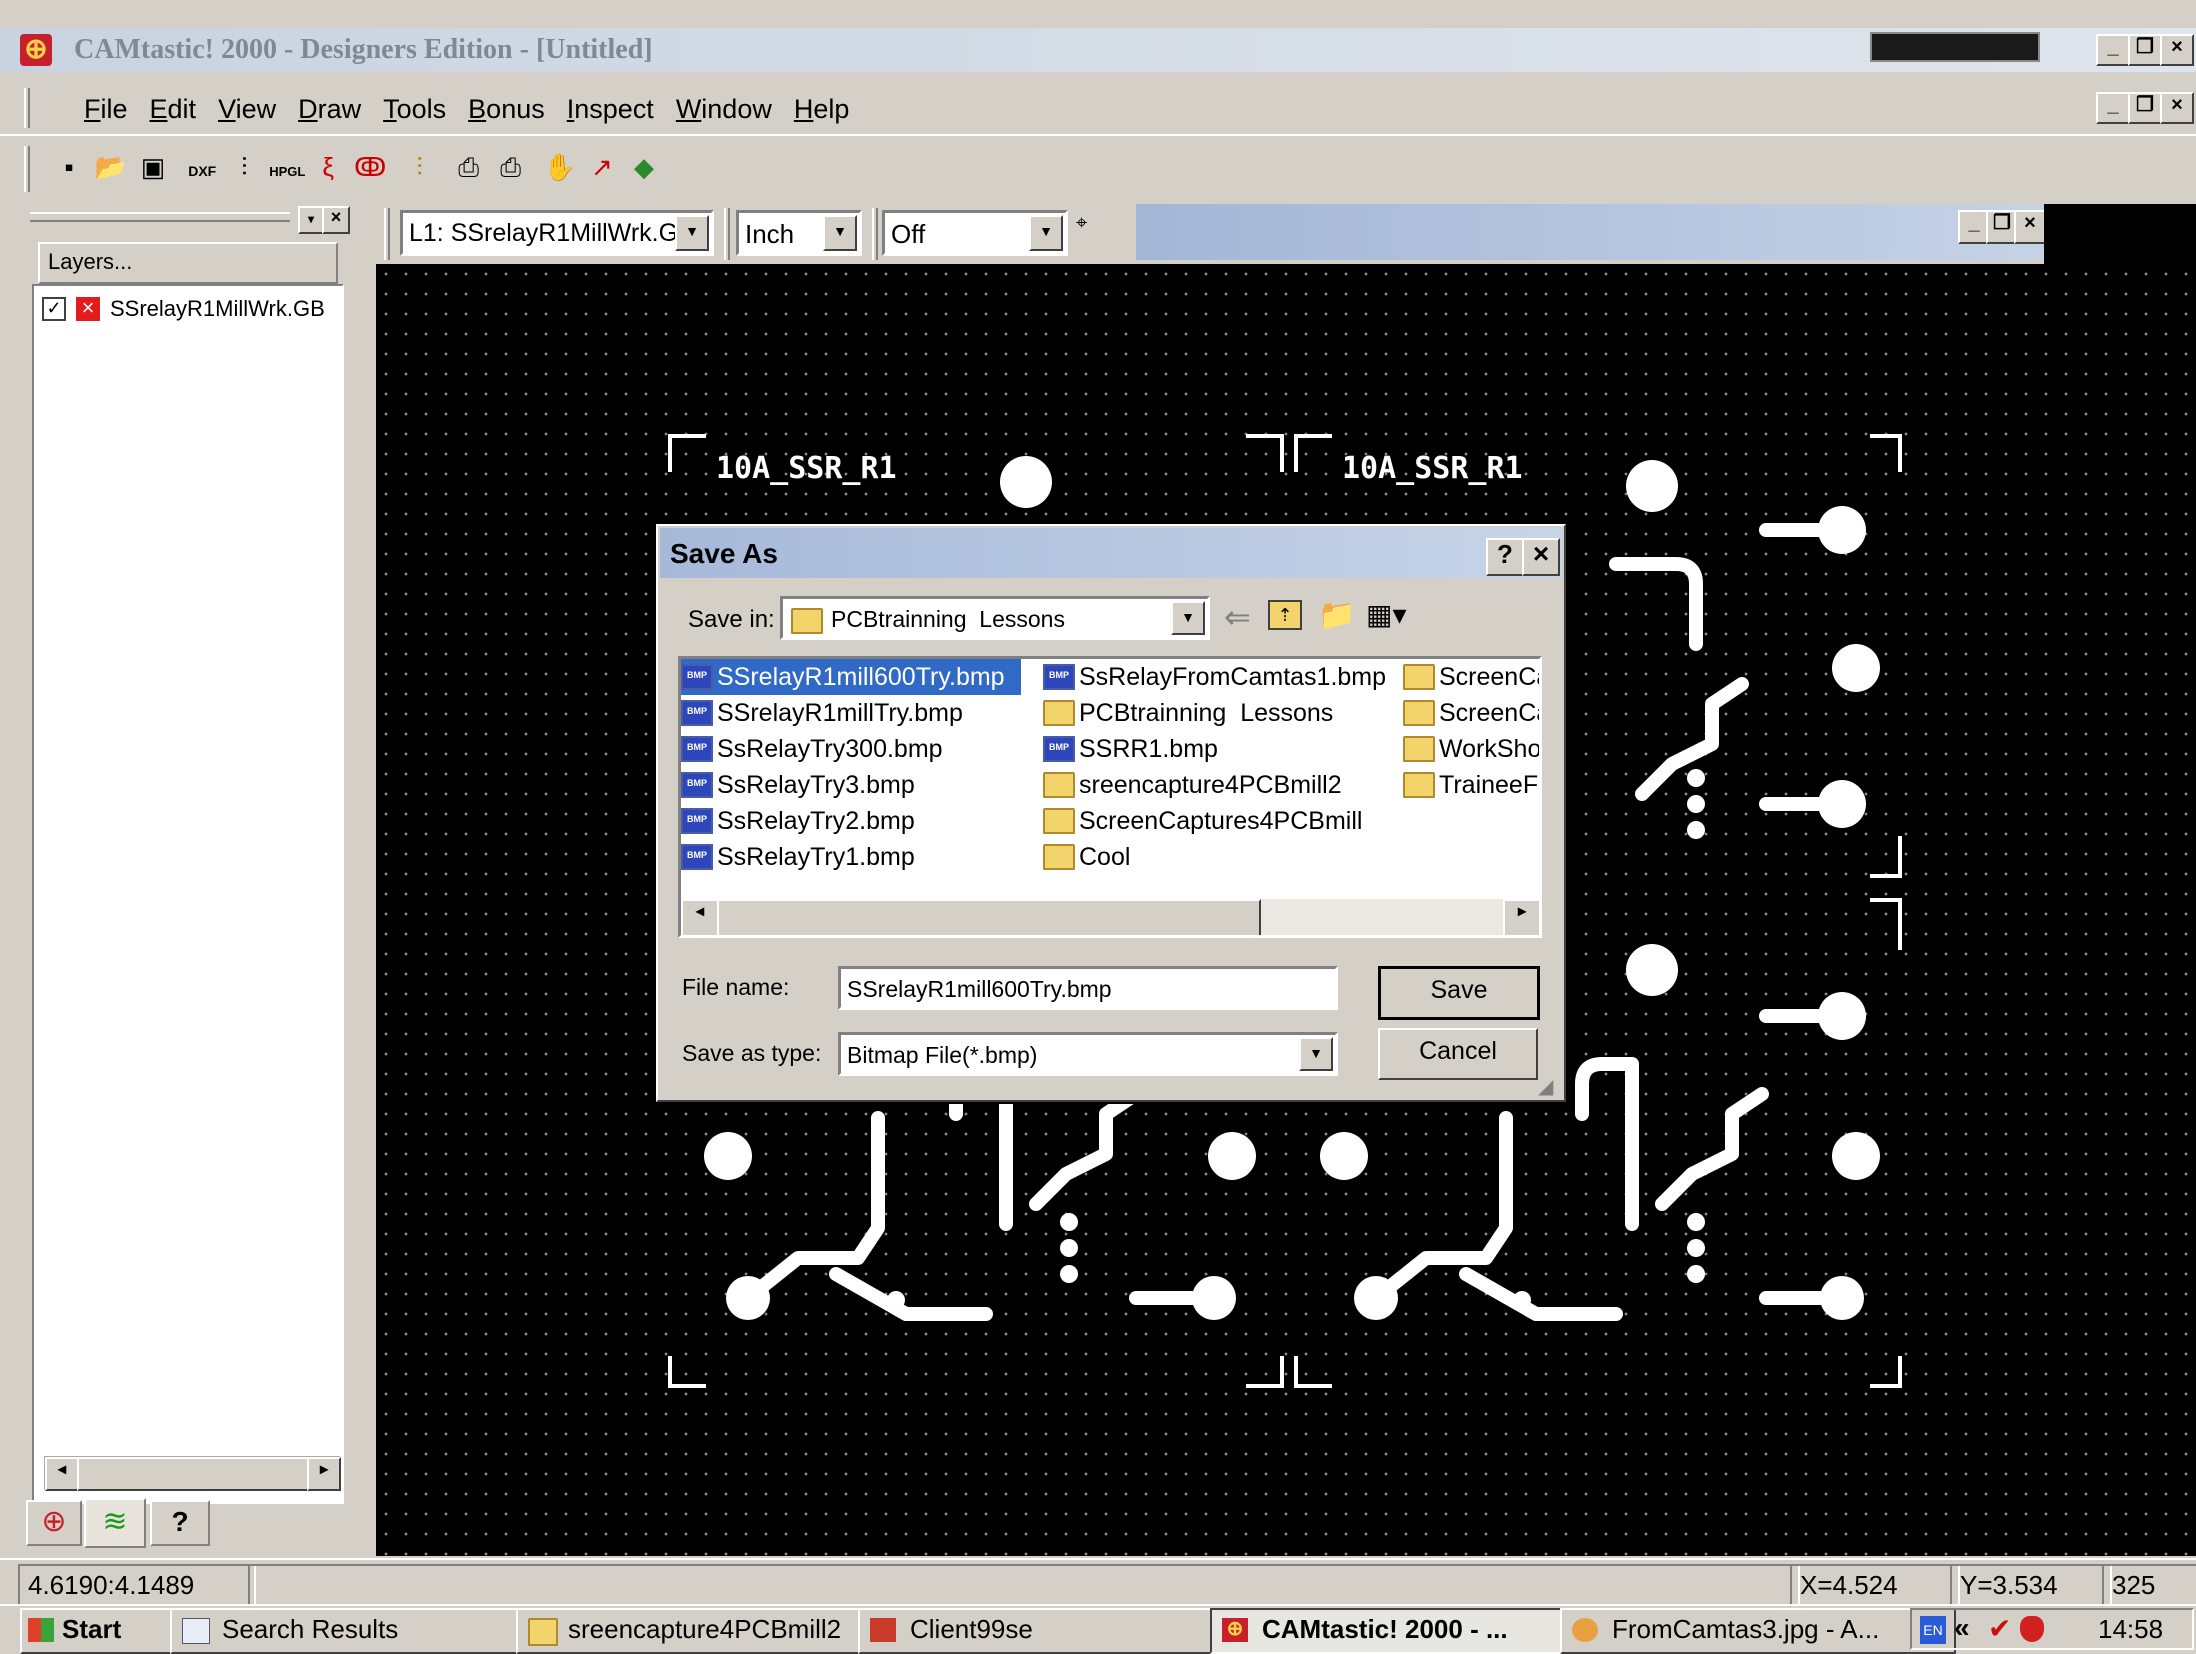 This screenshot has width=2196, height=1654. What do you see at coordinates (506, 109) in the screenshot?
I see `menu-bonus: Bonus` at bounding box center [506, 109].